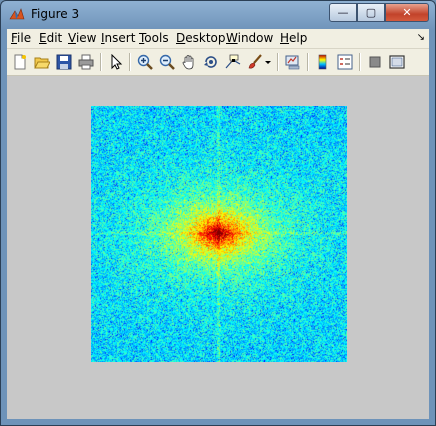 The image size is (436, 426). Describe the element at coordinates (293, 38) in the screenshot. I see `menu-help: Help` at that location.